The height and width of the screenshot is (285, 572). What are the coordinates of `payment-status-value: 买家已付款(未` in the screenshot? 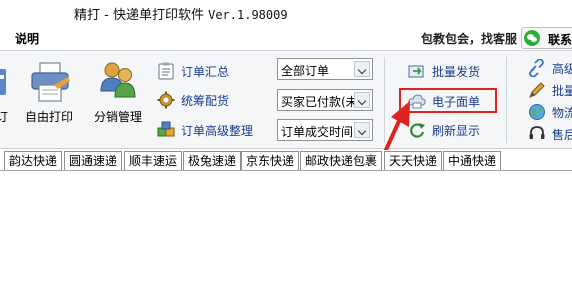 It's located at (318, 102).